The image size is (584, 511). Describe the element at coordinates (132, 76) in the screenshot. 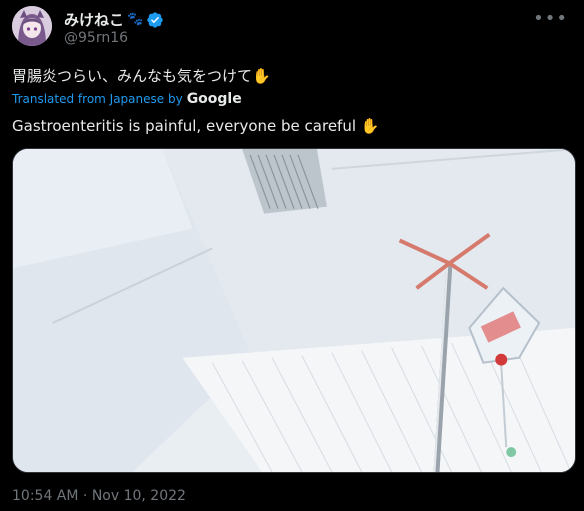

I see `original-text: 胃腸炎つらい、みんなも気をつけて` at that location.